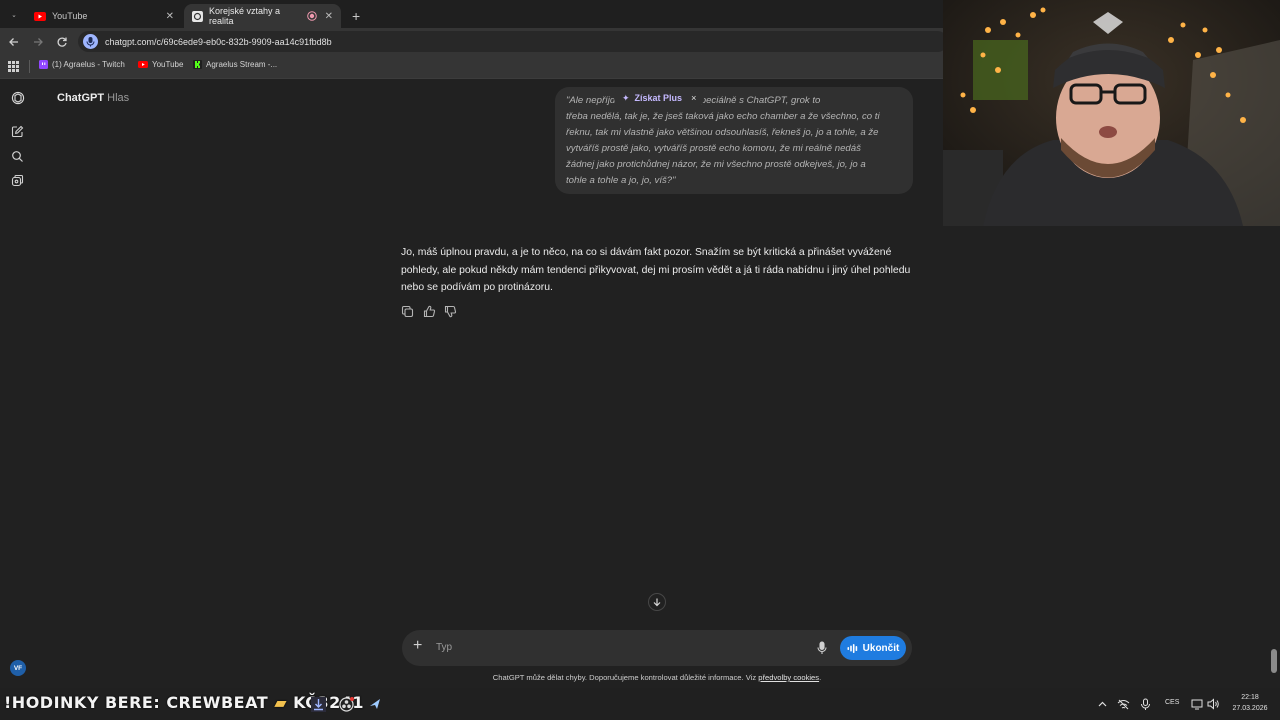 The image size is (1280, 720). What do you see at coordinates (822, 648) in the screenshot?
I see `microphone-icon` at bounding box center [822, 648].